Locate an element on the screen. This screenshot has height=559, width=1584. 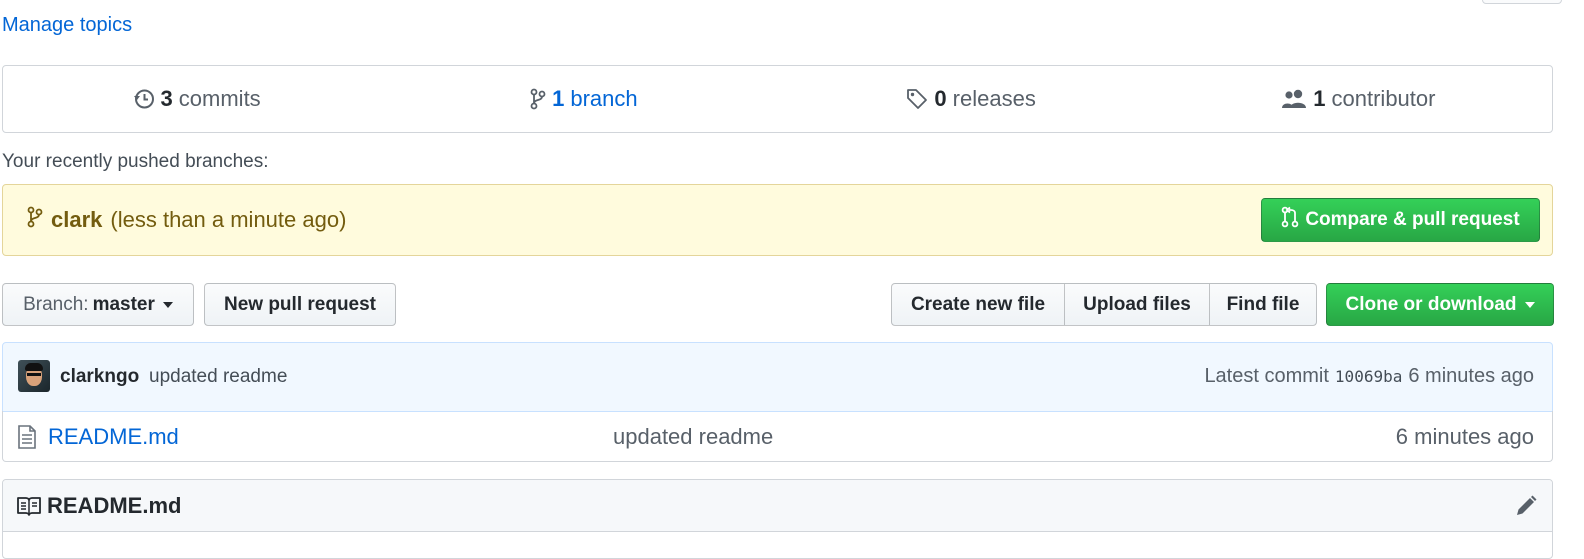
contributors-summary: 1 contributor is located at coordinates (1358, 99).